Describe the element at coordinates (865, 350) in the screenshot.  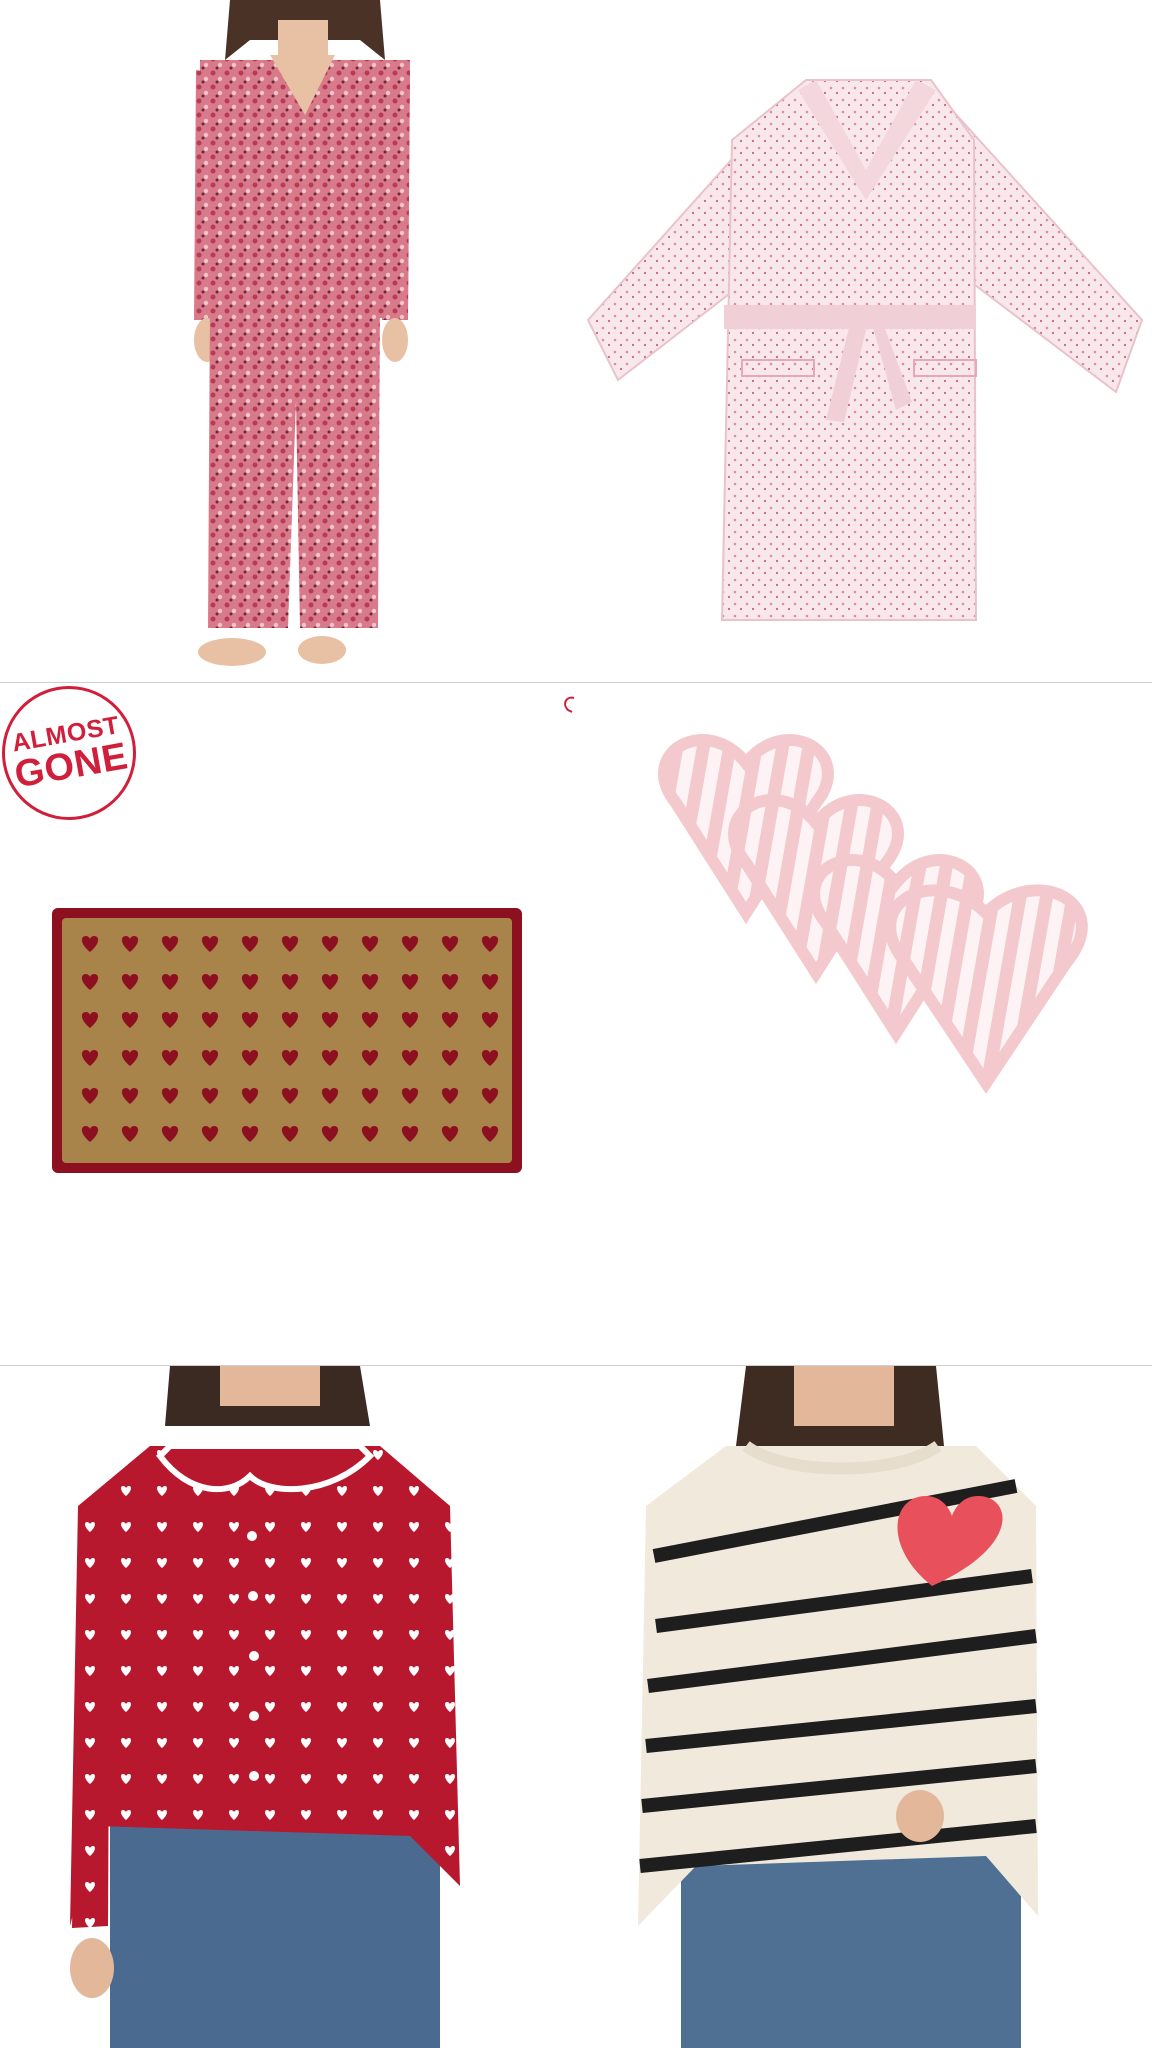
I see `floral-robe-image` at that location.